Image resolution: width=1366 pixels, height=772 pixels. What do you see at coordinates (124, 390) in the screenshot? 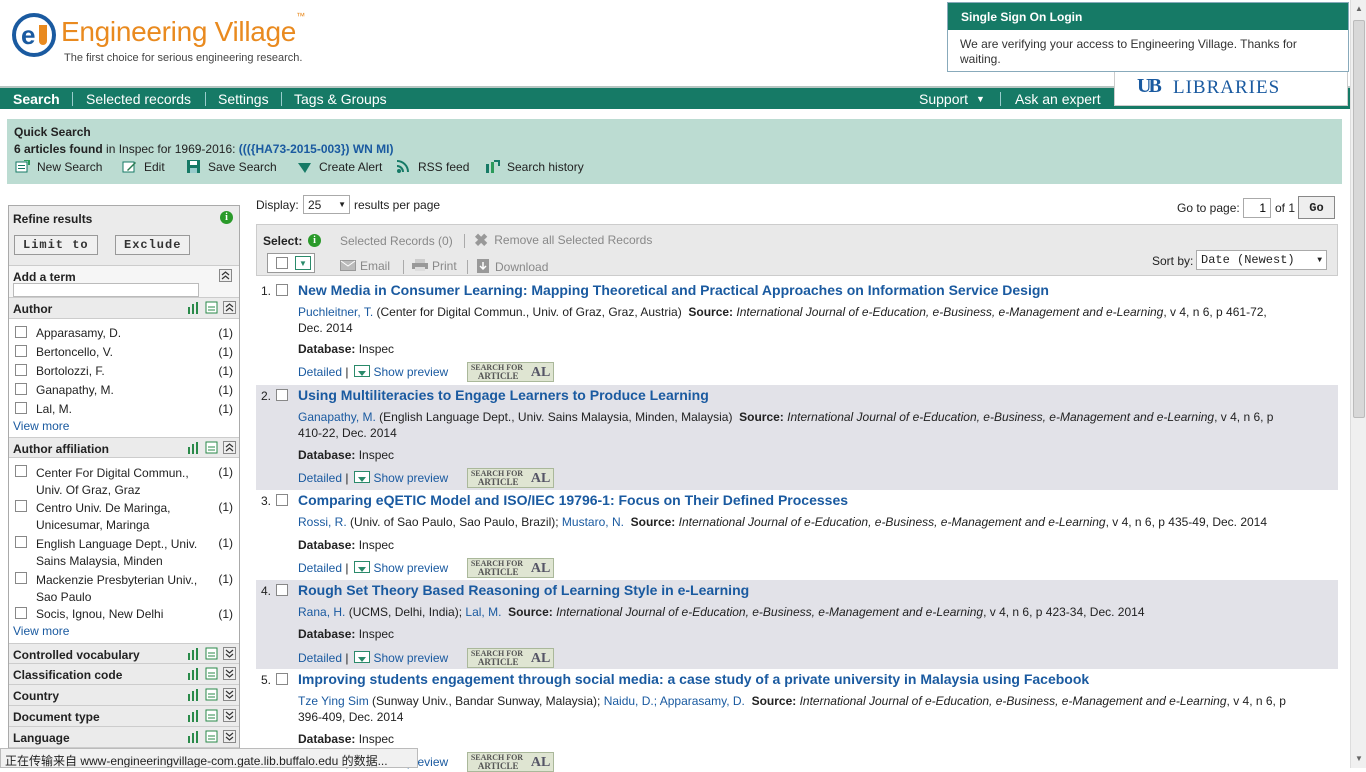
I see `facet-author-item: Ganapathy, M. (1)` at bounding box center [124, 390].